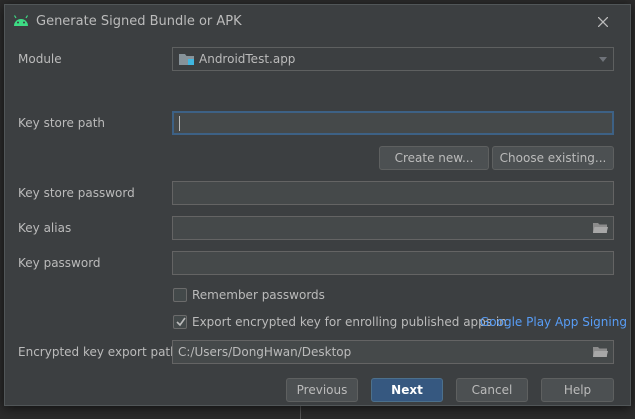  I want to click on text-caret, so click(179, 123).